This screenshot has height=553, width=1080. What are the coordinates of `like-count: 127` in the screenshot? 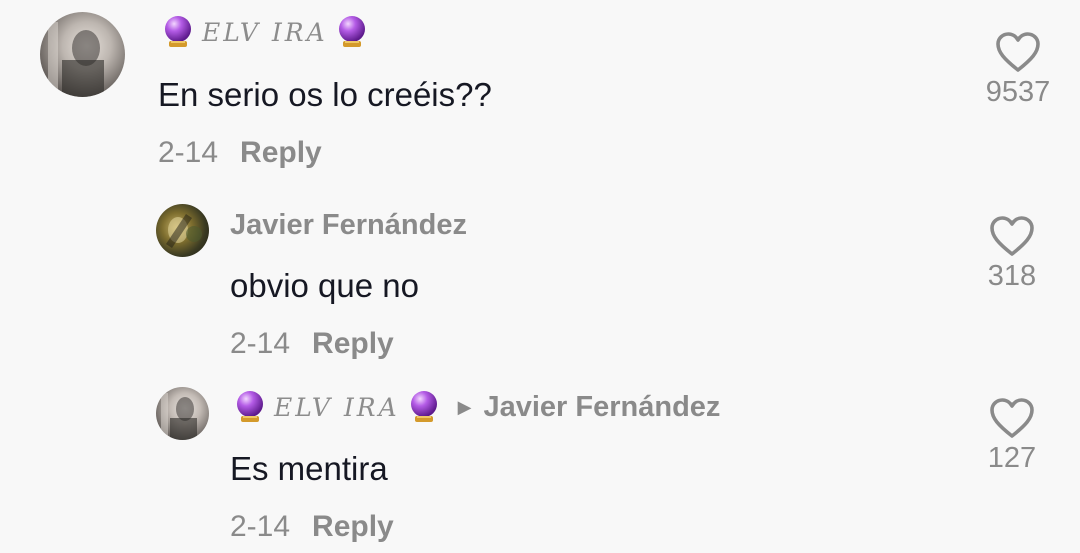 It's located at (1012, 458).